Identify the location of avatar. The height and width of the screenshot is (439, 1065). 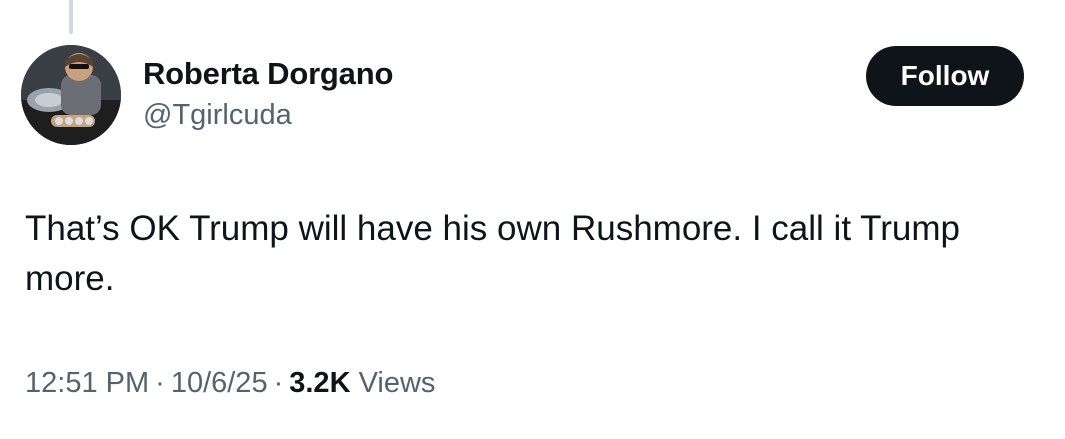
(71, 95).